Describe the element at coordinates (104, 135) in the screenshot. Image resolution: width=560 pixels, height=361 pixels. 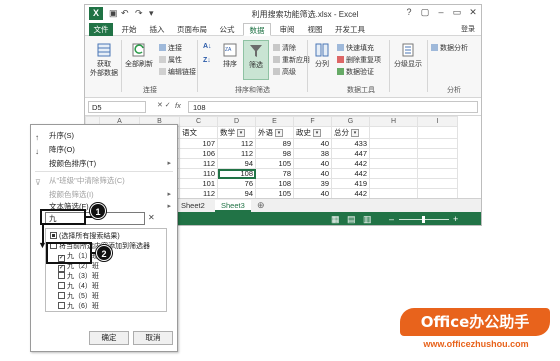
I see `sort-ascending-item: ↑ 升序(S)` at that location.